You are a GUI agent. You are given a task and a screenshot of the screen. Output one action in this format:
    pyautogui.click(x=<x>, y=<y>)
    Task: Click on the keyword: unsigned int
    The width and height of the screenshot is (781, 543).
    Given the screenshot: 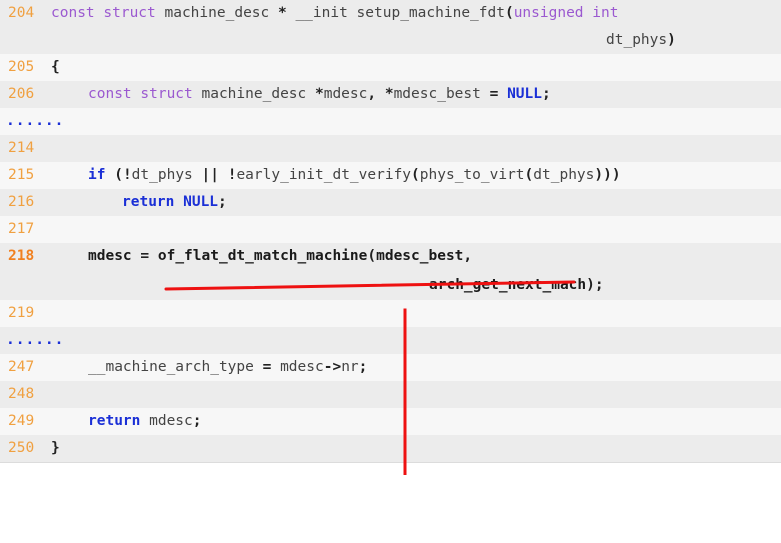 What is the action you would take?
    pyautogui.click(x=566, y=13)
    